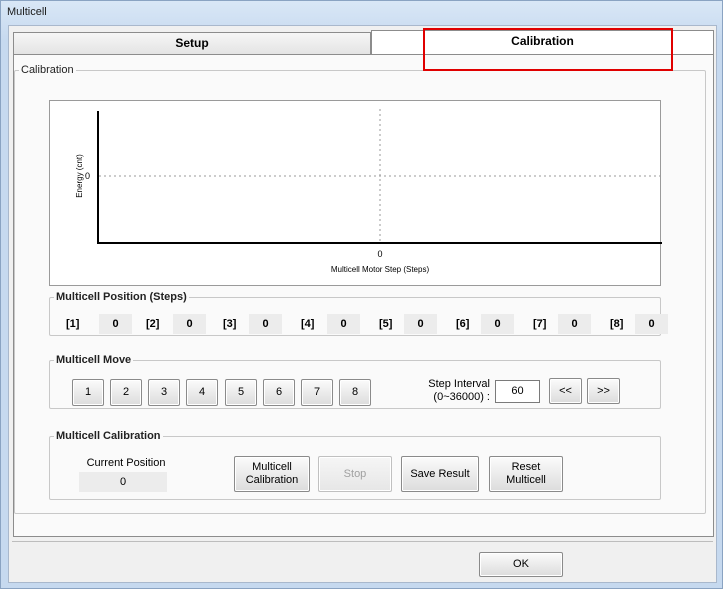 Image resolution: width=723 pixels, height=589 pixels. Describe the element at coordinates (362, 561) in the screenshot. I see `footer-bar` at that location.